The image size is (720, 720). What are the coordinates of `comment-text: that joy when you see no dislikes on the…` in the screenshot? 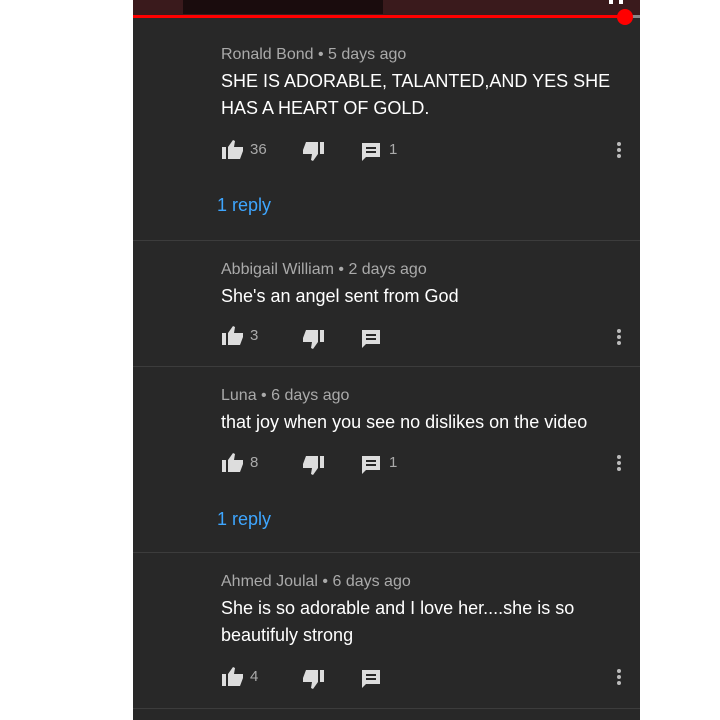 It's located at (404, 422).